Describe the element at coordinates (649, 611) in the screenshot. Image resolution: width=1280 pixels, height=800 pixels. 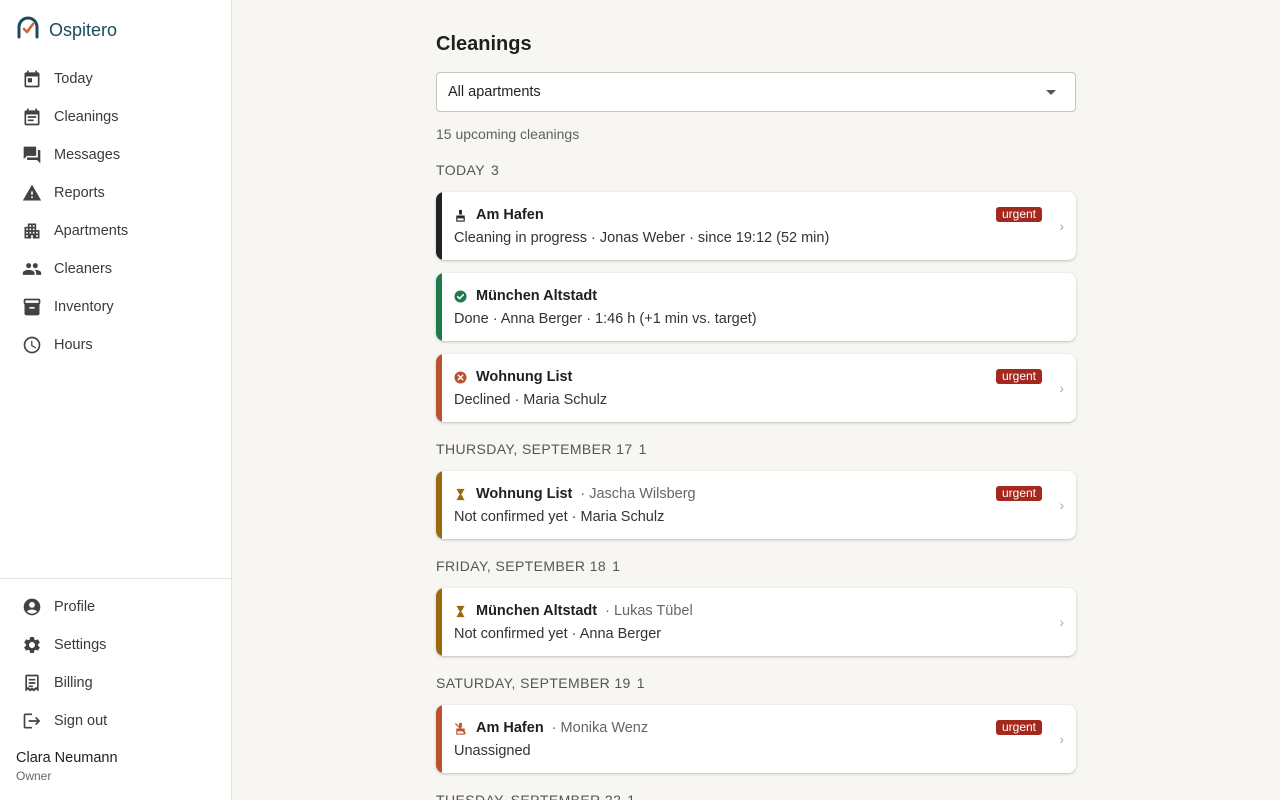
I see `guest-name: · Lukas Tübel` at that location.